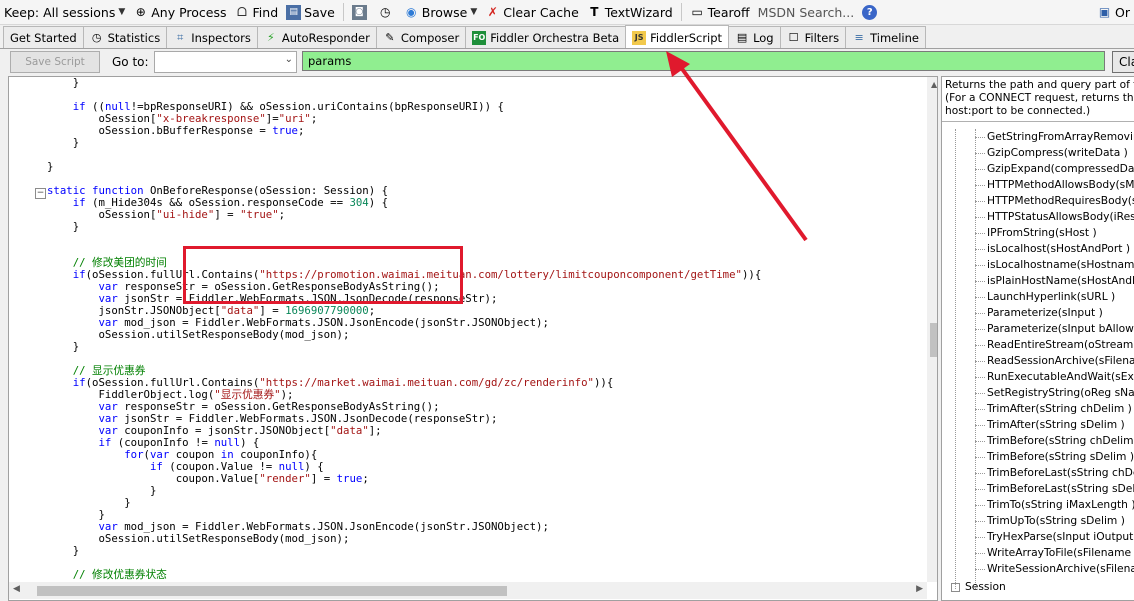  I want to click on clear-cache-button: ✗ Clear Cache, so click(532, 12).